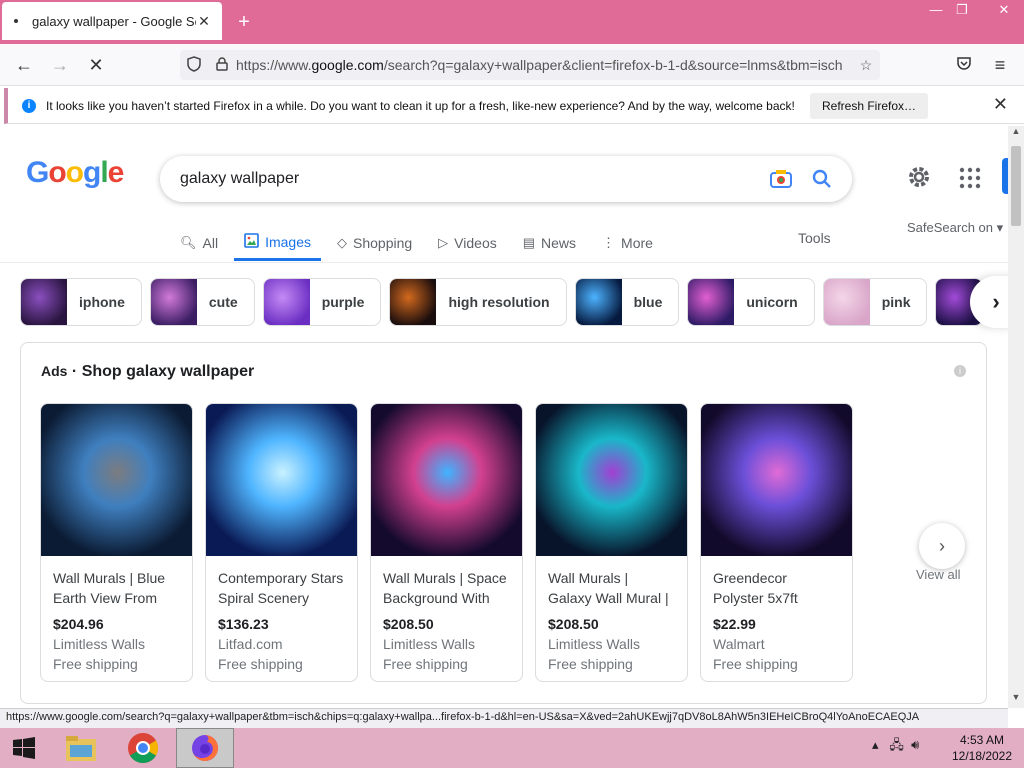 The height and width of the screenshot is (768, 1024). What do you see at coordinates (202, 302) in the screenshot?
I see `chip-cute: cute` at bounding box center [202, 302].